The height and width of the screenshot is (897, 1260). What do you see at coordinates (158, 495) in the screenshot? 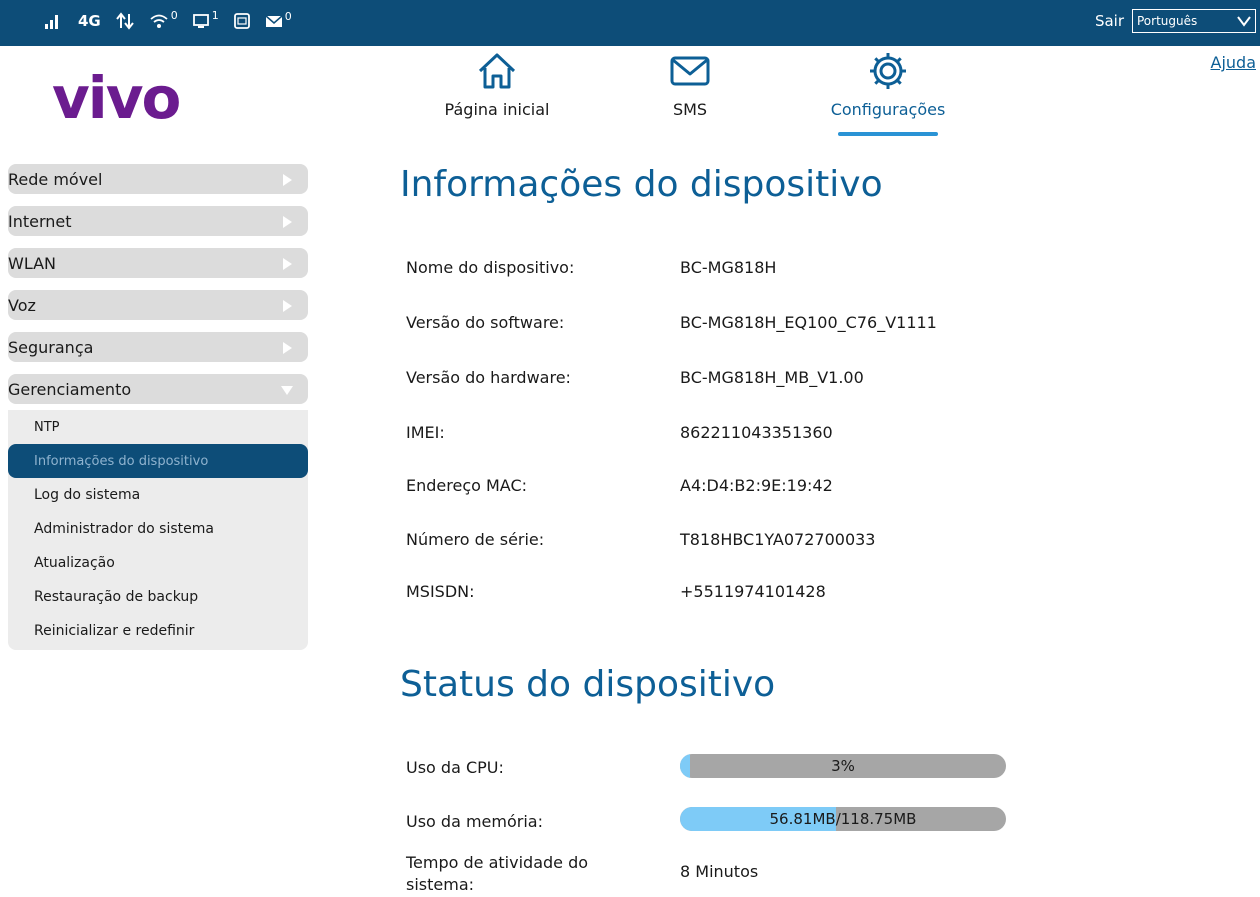
I see `submenu-item-system-log: Log do sistema` at bounding box center [158, 495].